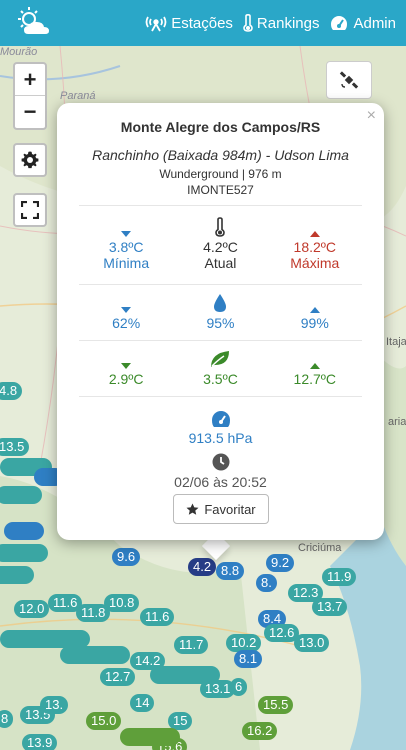  Describe the element at coordinates (11, 391) in the screenshot. I see `station-marker: 4.8` at that location.